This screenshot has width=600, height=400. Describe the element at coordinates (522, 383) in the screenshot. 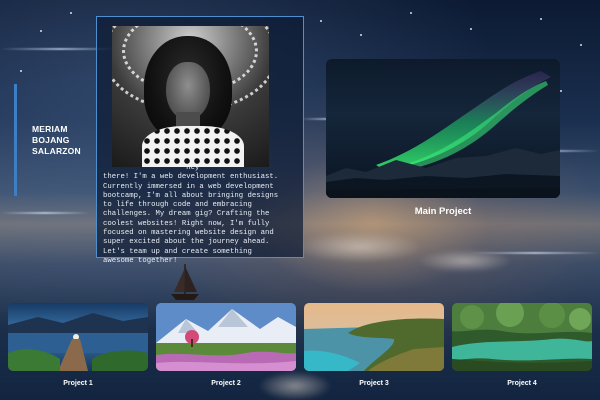

I see `project-4-label: Project 4` at that location.